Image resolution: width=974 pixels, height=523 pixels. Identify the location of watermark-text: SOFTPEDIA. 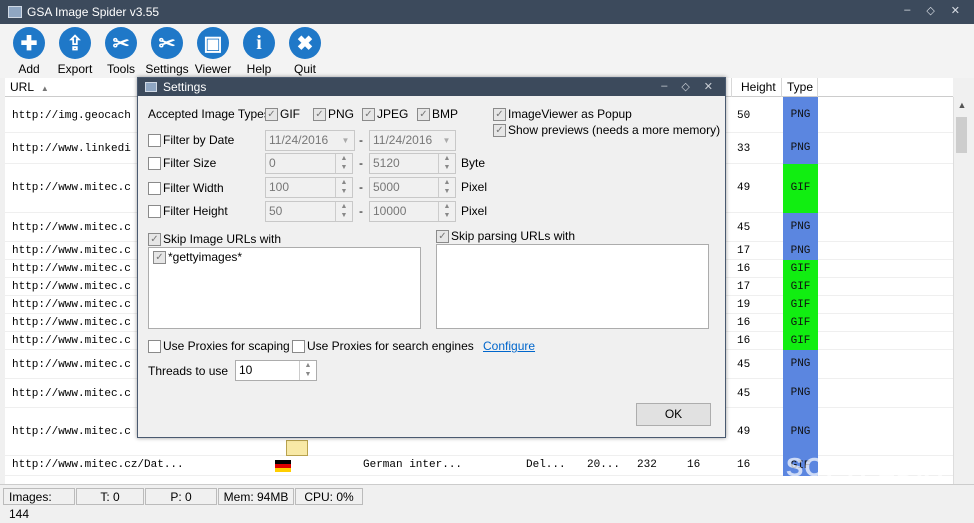
(865, 467).